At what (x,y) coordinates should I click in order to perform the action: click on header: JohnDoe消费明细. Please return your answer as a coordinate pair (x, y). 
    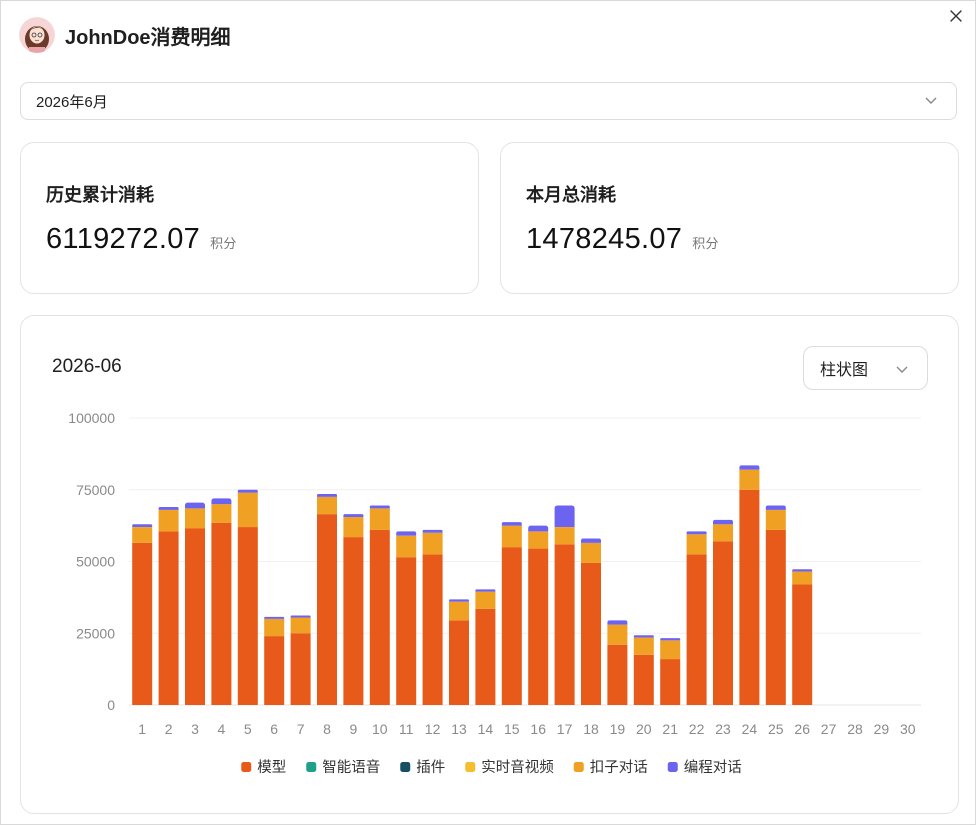
    Looking at the image, I should click on (125, 35).